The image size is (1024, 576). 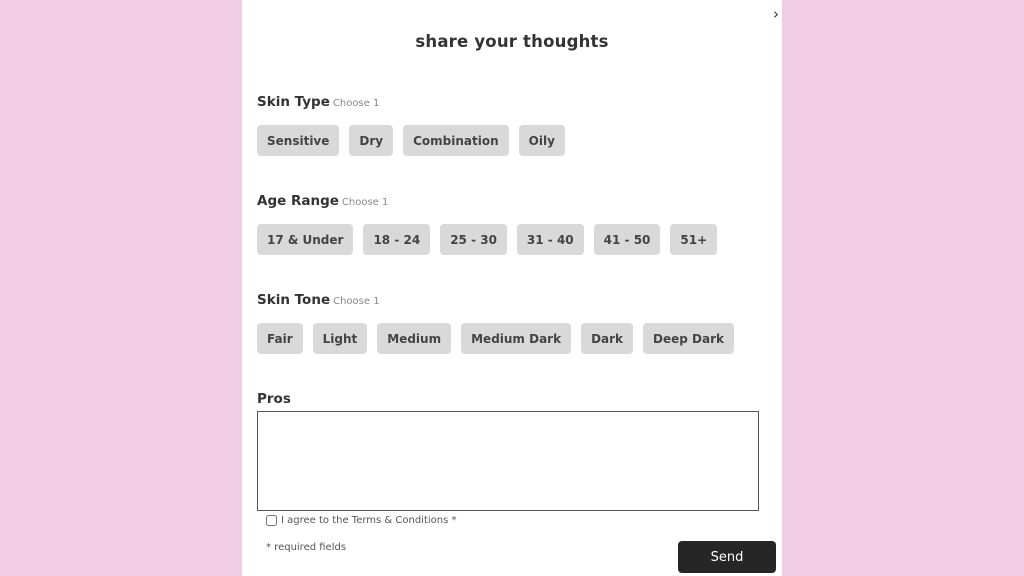 I want to click on close-chevron-icon: ›, so click(x=776, y=14).